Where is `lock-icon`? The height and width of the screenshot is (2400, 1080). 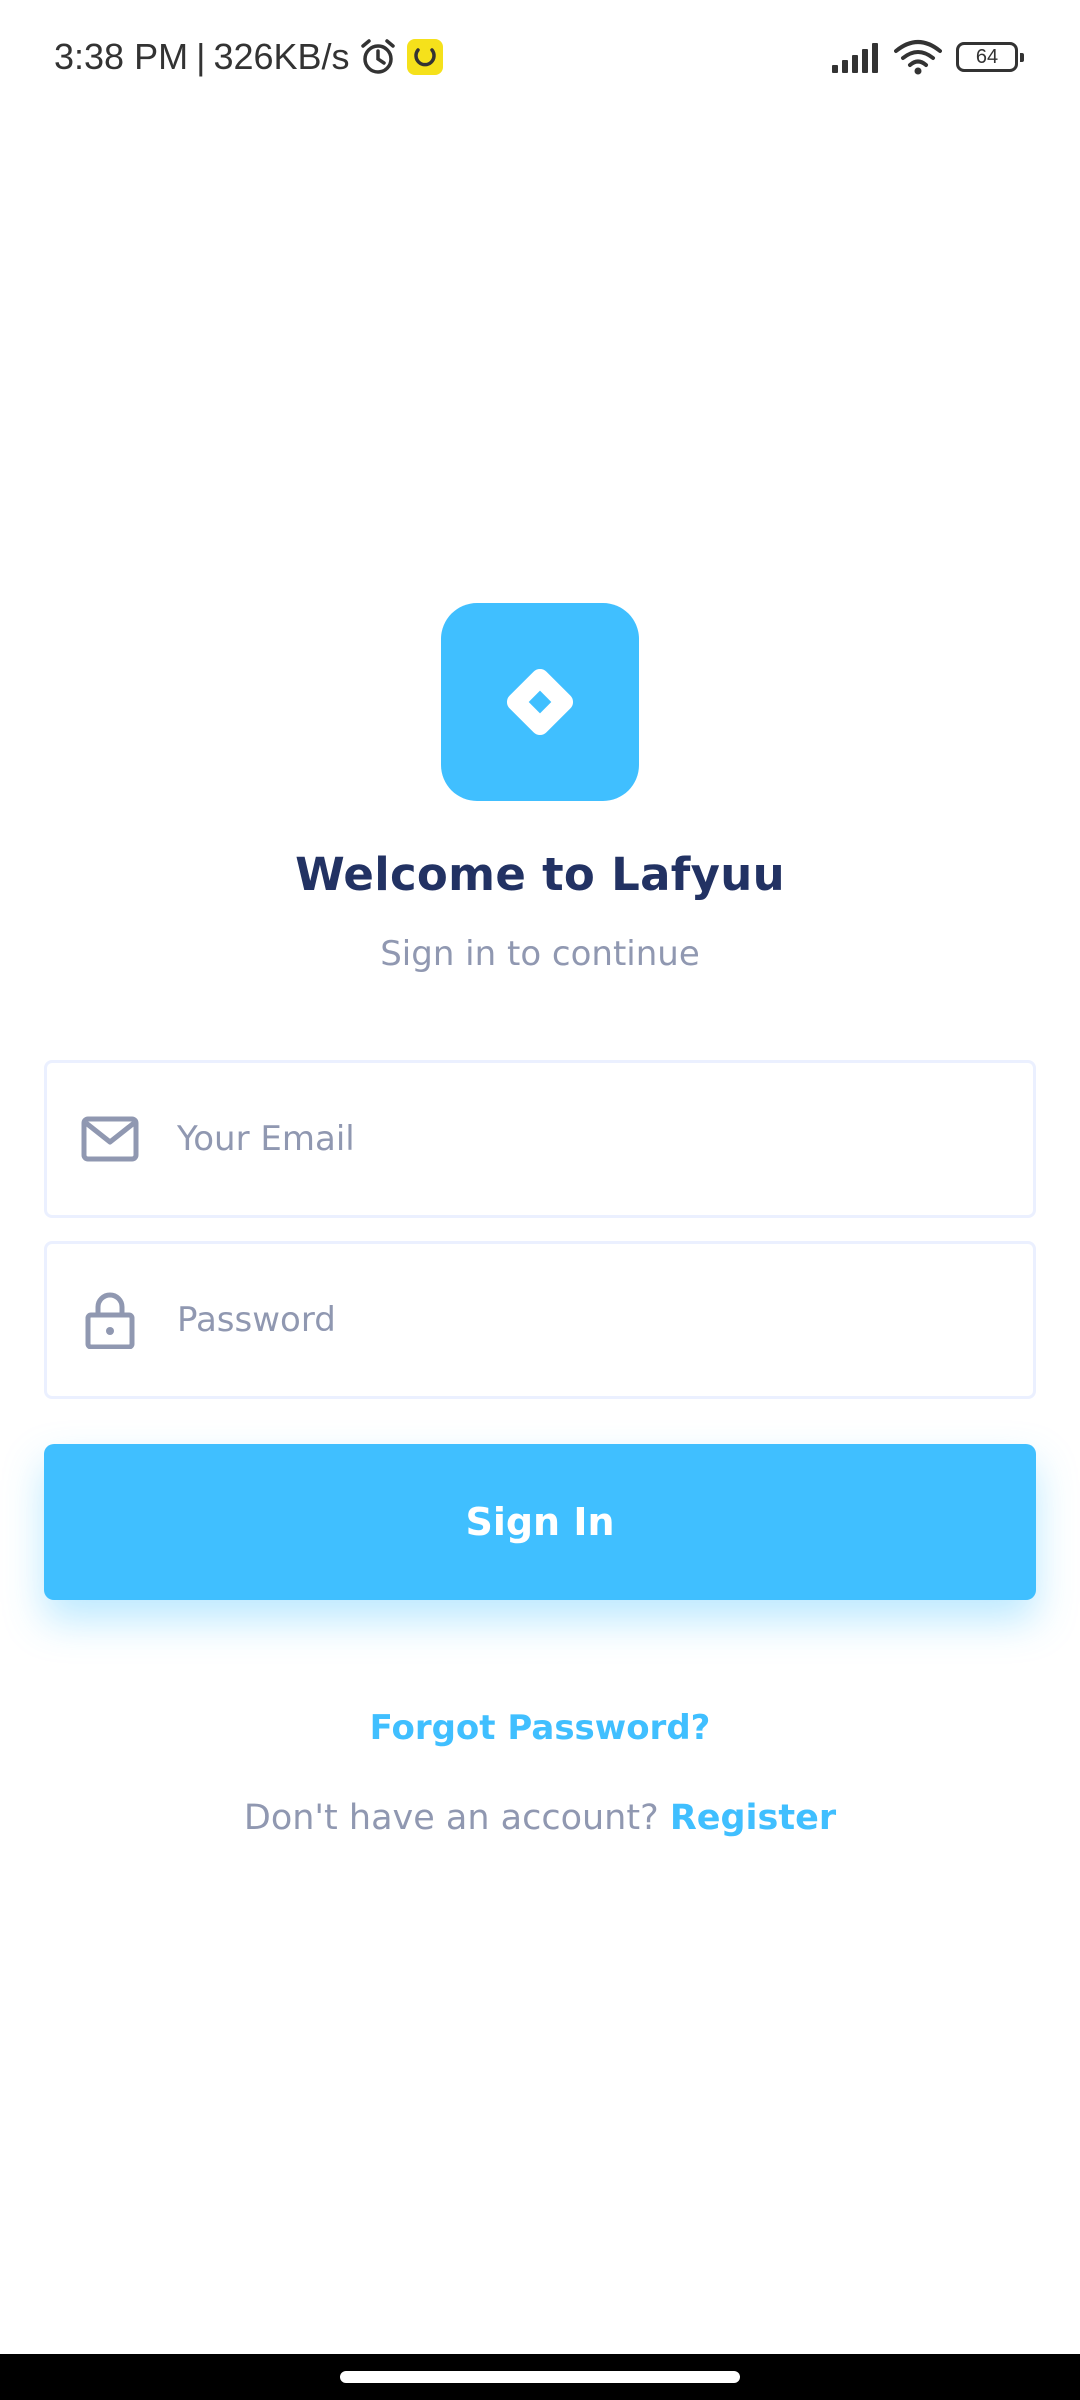 lock-icon is located at coordinates (110, 1320).